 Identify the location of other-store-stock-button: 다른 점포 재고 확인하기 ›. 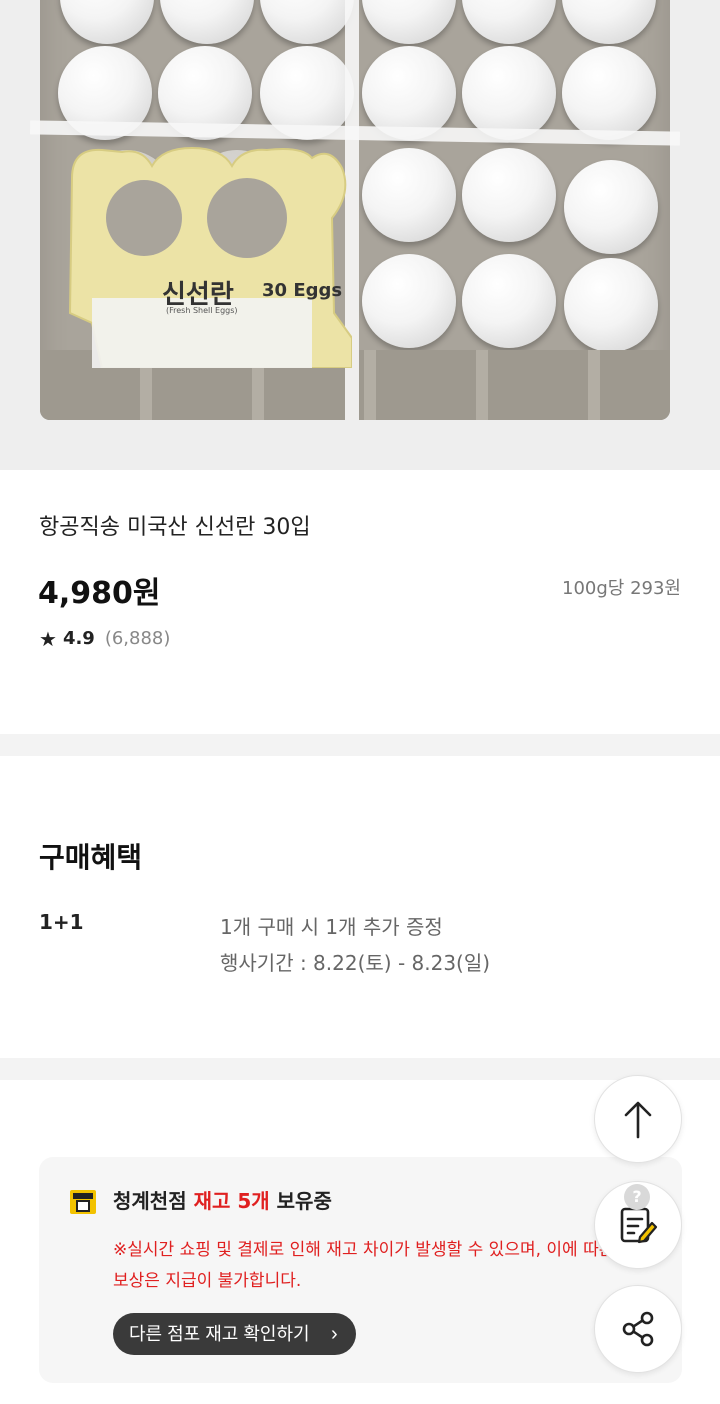
(234, 1334).